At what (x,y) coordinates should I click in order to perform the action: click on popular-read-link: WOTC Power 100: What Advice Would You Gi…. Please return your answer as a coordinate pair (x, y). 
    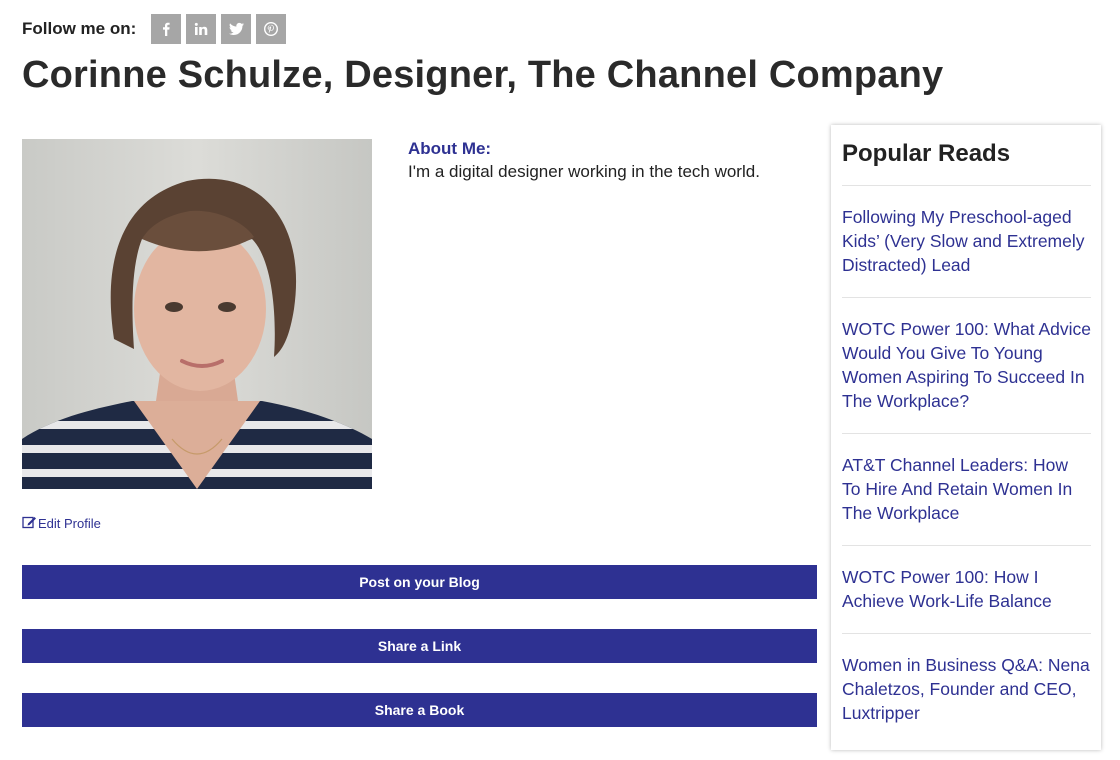
    Looking at the image, I should click on (966, 365).